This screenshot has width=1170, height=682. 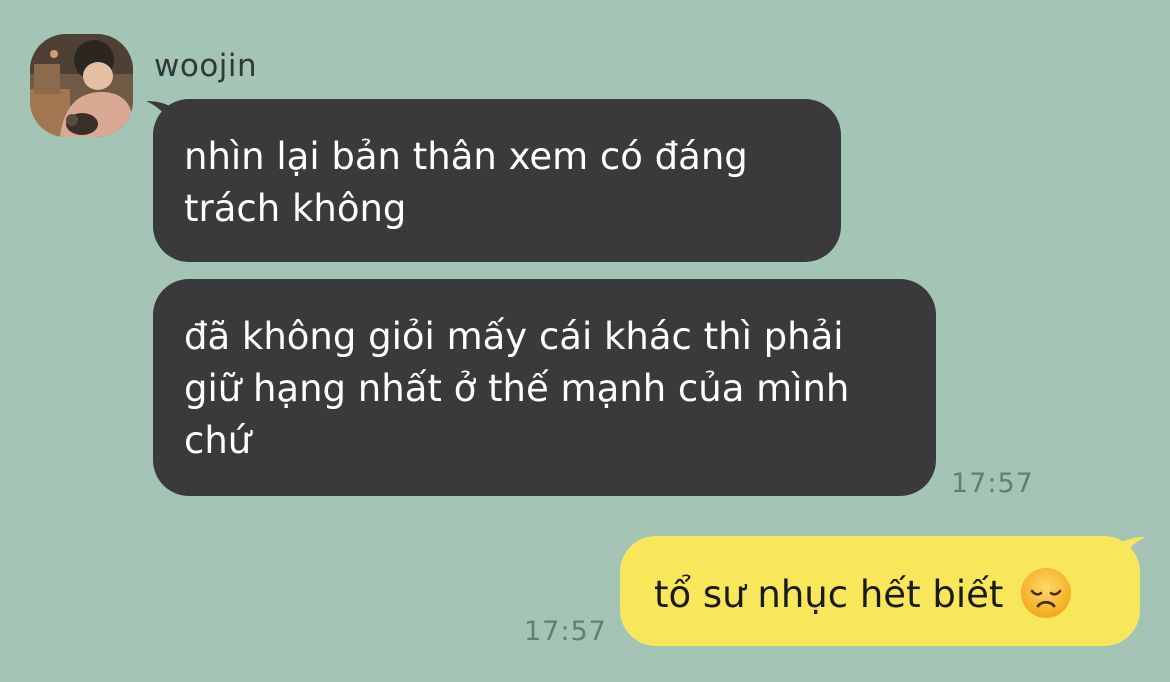 What do you see at coordinates (81, 85) in the screenshot?
I see `sender-avatar` at bounding box center [81, 85].